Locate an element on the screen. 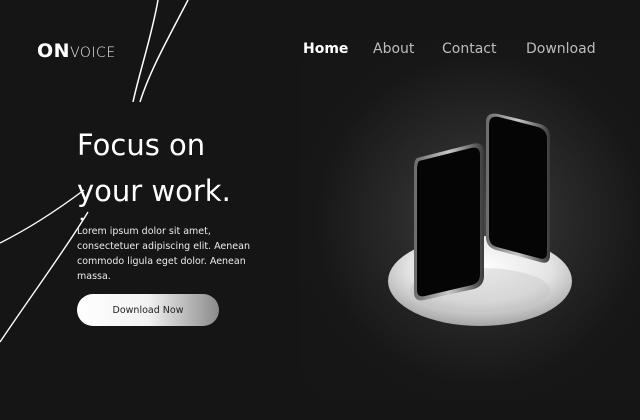  main-nav: Home About Contact Download is located at coordinates (320, 51).